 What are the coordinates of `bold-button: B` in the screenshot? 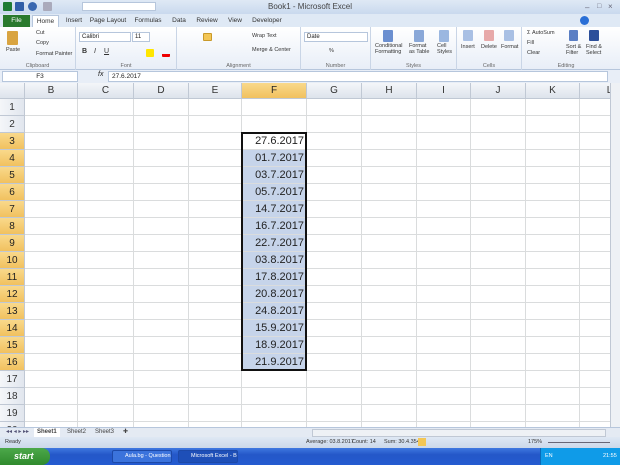 It's located at (84, 51).